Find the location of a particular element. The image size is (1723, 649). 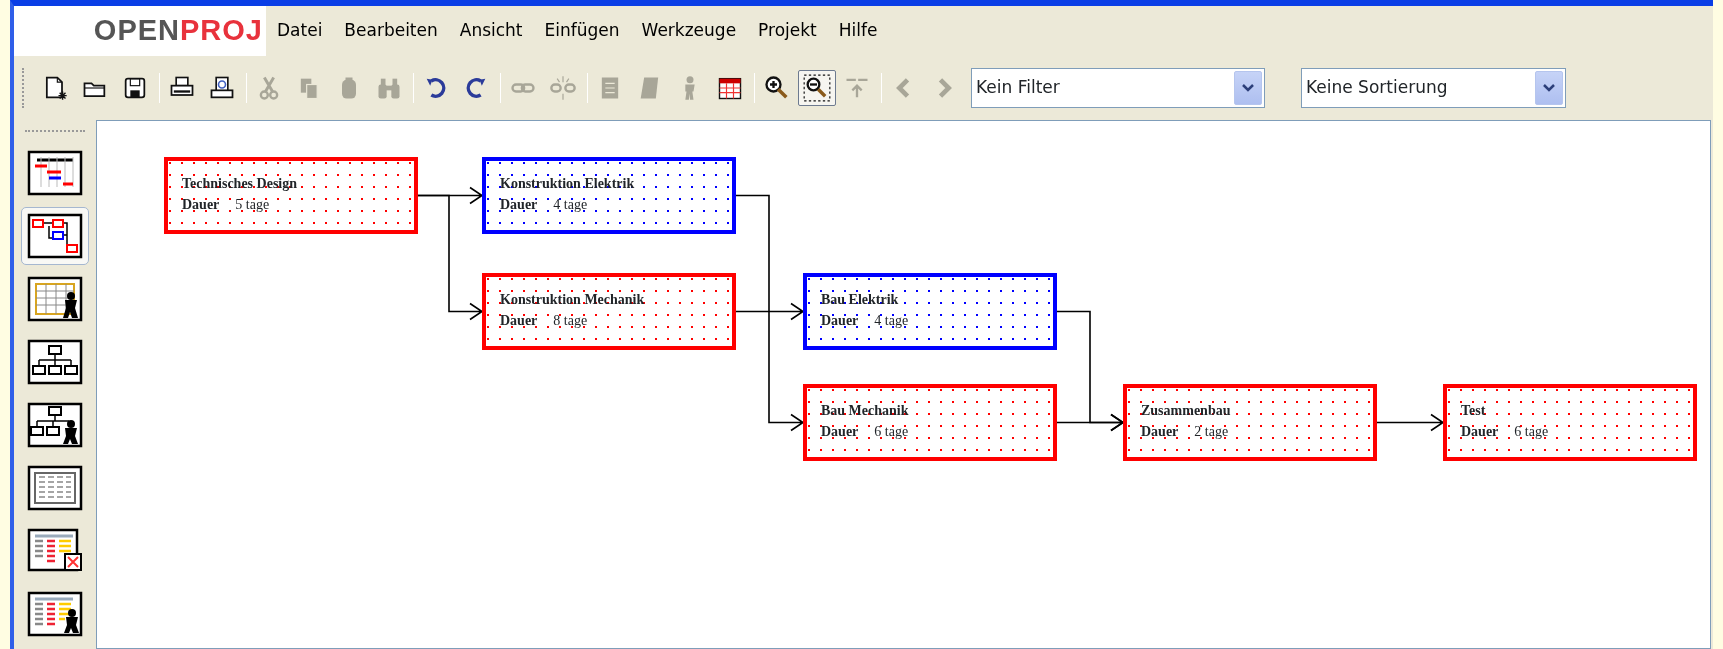

resource-table-icon is located at coordinates (55, 299).